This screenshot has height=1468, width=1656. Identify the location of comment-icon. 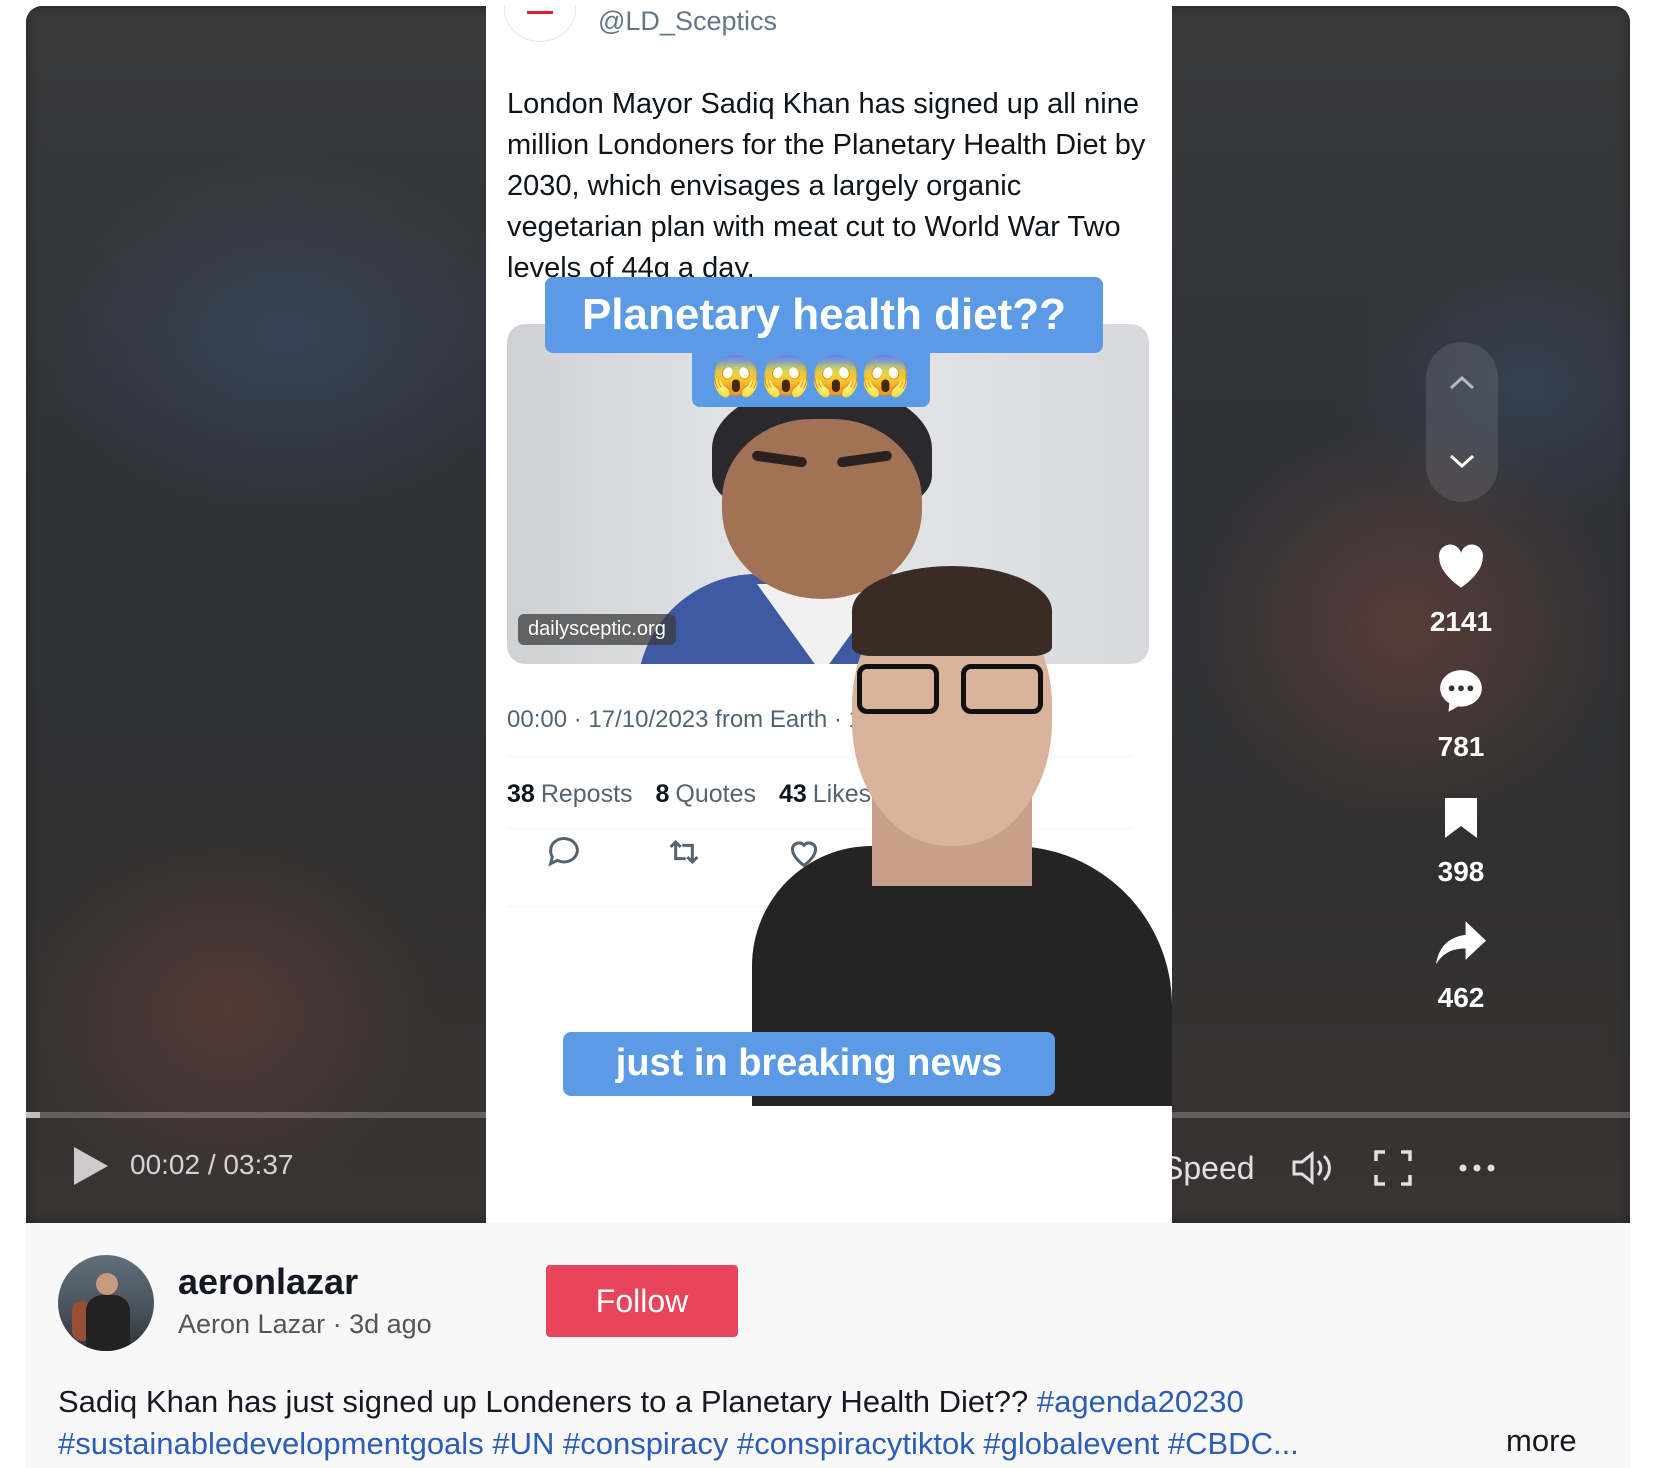
(1461, 691).